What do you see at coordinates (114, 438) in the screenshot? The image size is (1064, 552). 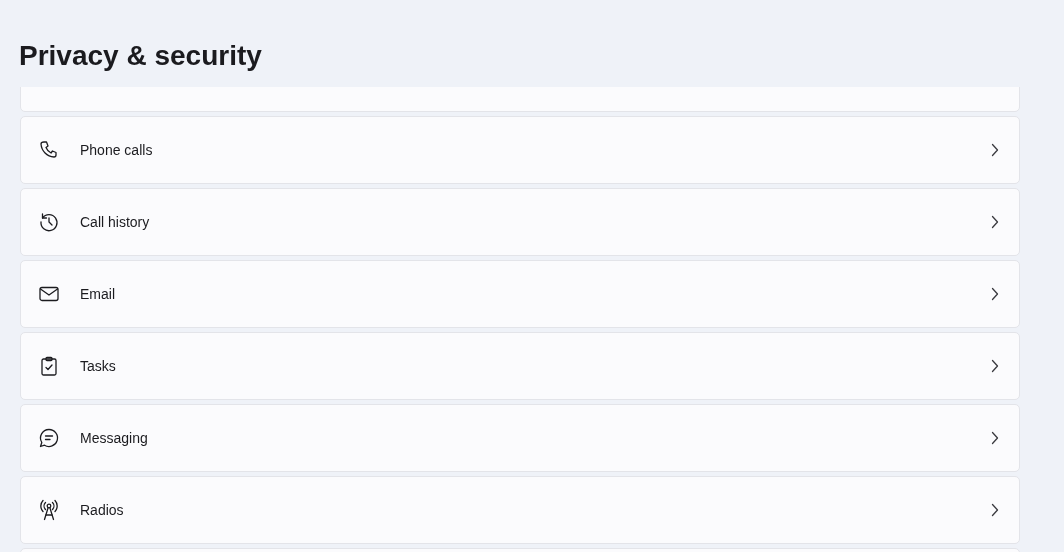 I see `row-label: Messaging` at bounding box center [114, 438].